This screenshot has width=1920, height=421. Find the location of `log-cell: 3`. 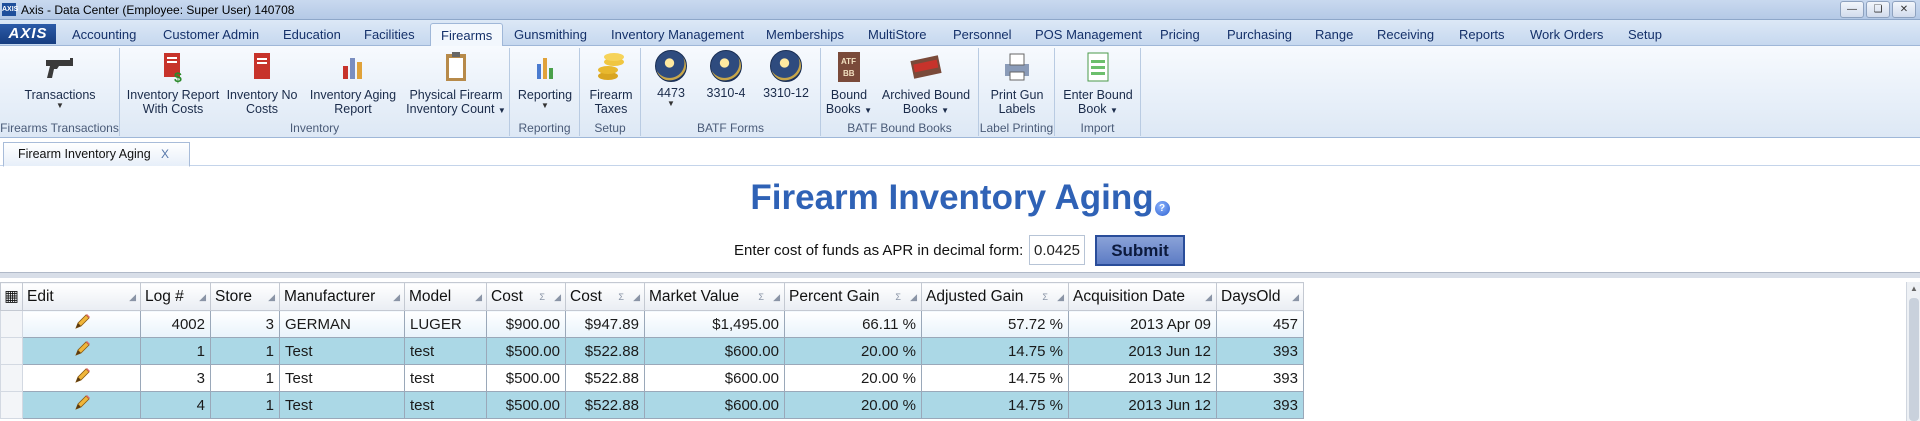

log-cell: 3 is located at coordinates (175, 378).